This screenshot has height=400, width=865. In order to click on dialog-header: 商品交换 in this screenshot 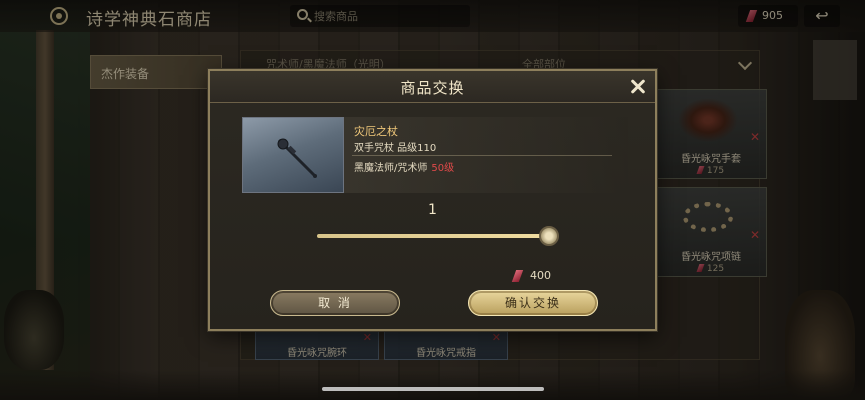, I will do `click(432, 87)`.